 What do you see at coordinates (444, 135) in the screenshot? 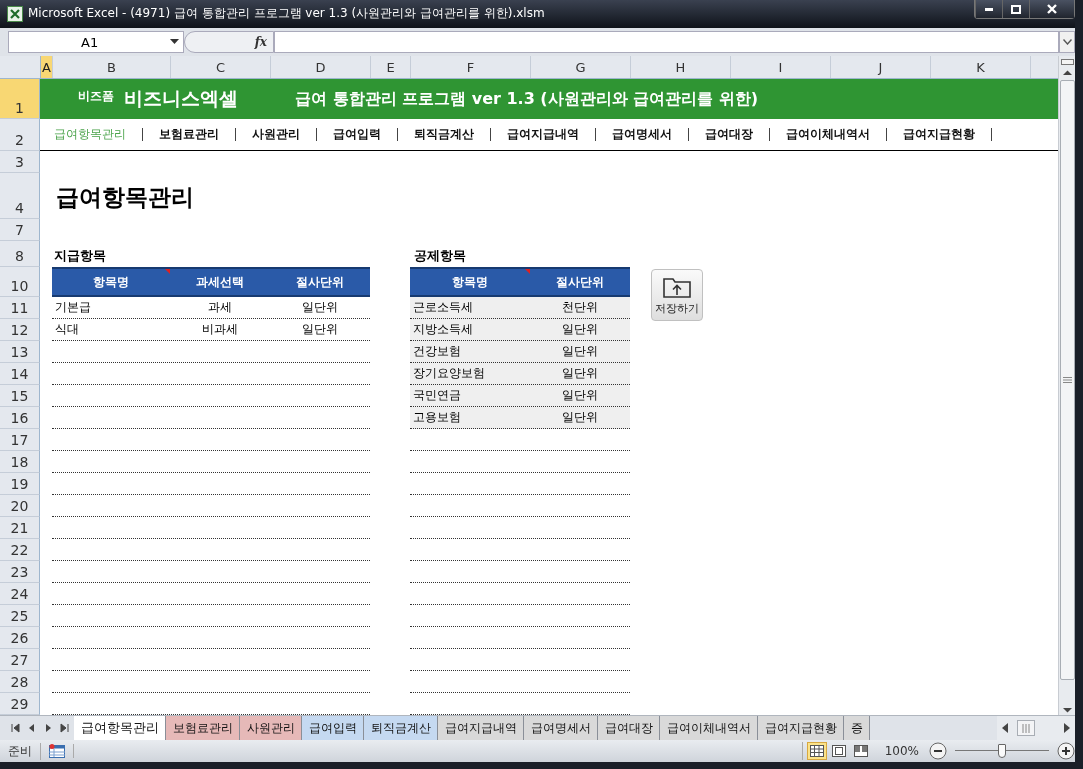
I see `nav-link: 퇴직금계산` at bounding box center [444, 135].